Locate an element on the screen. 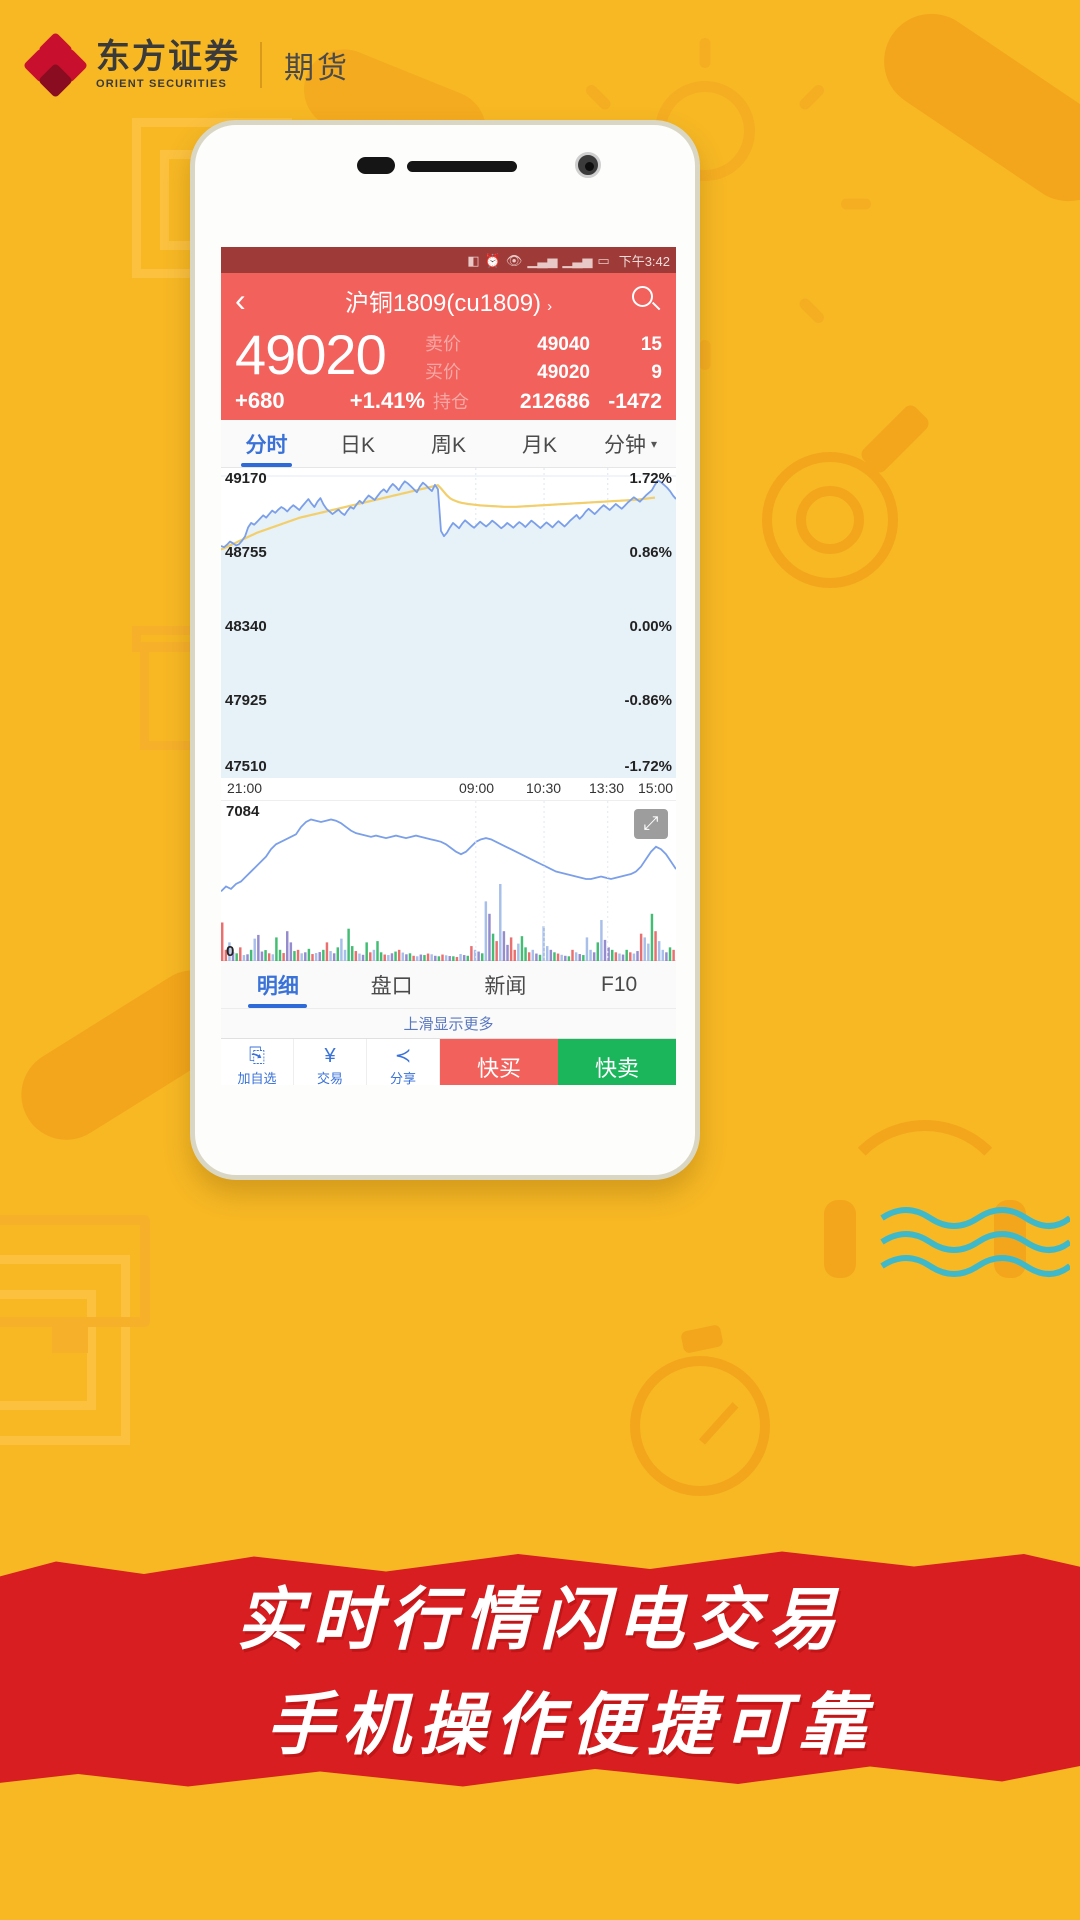 The height and width of the screenshot is (1920, 1080). tab-label: 分时 is located at coordinates (266, 445).